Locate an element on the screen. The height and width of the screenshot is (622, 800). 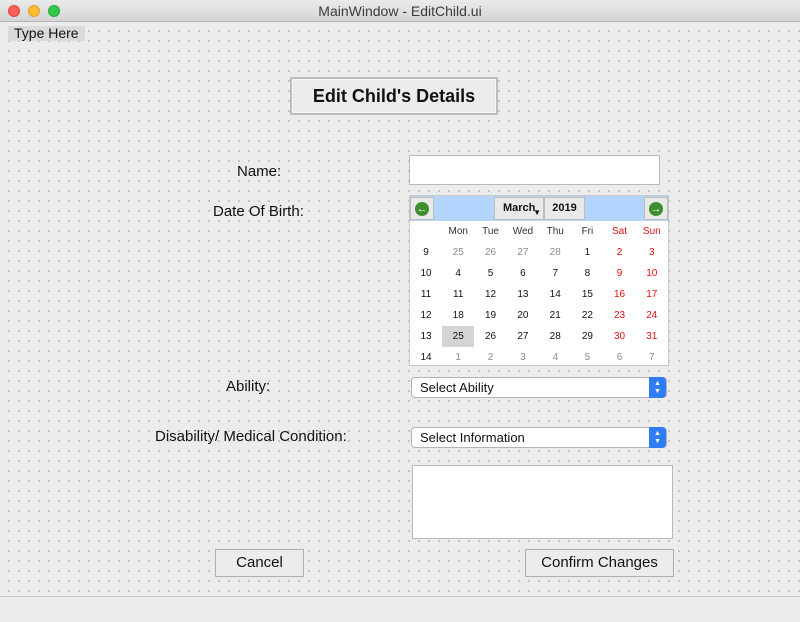
calendar-day-selected: 25 is located at coordinates (458, 336).